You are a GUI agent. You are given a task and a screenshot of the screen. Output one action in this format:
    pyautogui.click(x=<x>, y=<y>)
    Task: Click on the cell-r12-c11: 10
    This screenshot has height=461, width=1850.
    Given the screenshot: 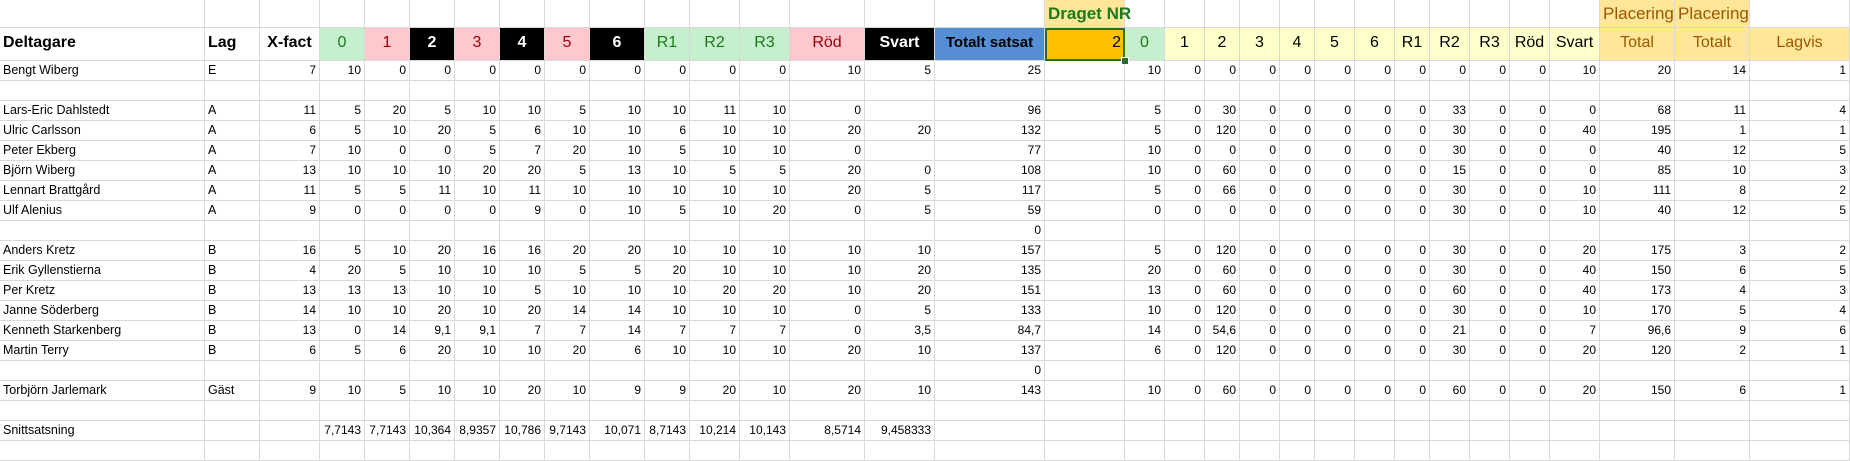 What is the action you would take?
    pyautogui.click(x=715, y=311)
    